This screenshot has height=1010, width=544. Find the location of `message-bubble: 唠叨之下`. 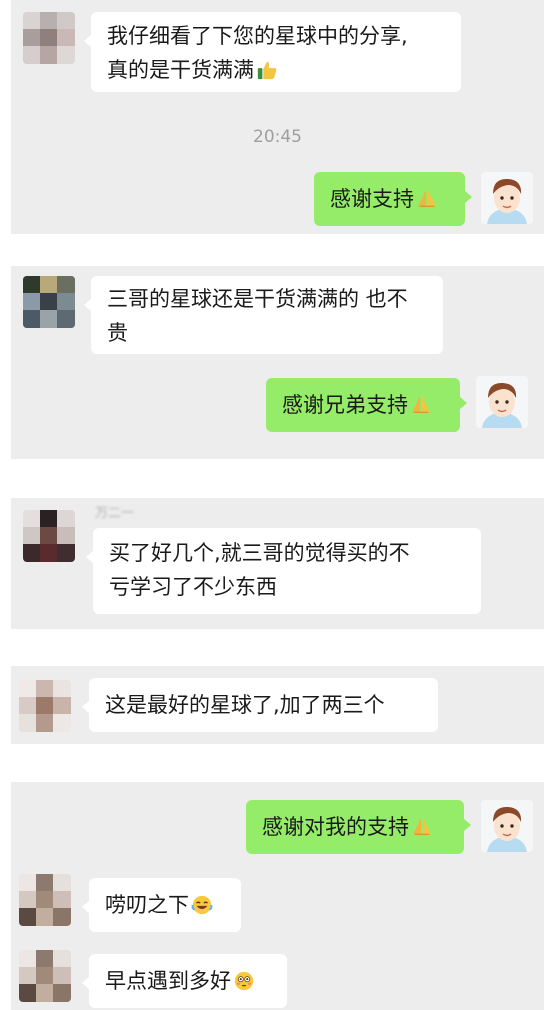

message-bubble: 唠叨之下 is located at coordinates (161, 905).